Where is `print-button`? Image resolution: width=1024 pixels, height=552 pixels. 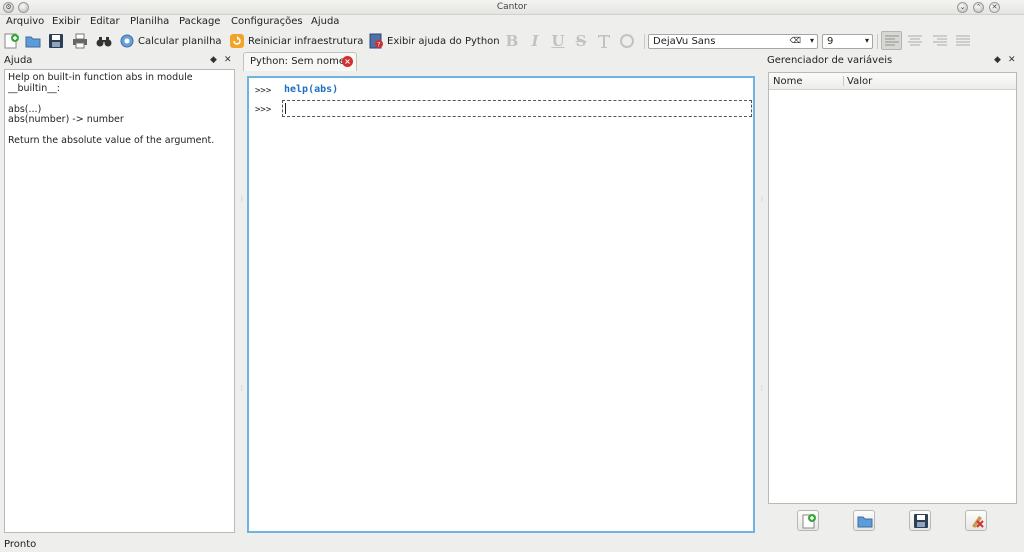 print-button is located at coordinates (80, 41).